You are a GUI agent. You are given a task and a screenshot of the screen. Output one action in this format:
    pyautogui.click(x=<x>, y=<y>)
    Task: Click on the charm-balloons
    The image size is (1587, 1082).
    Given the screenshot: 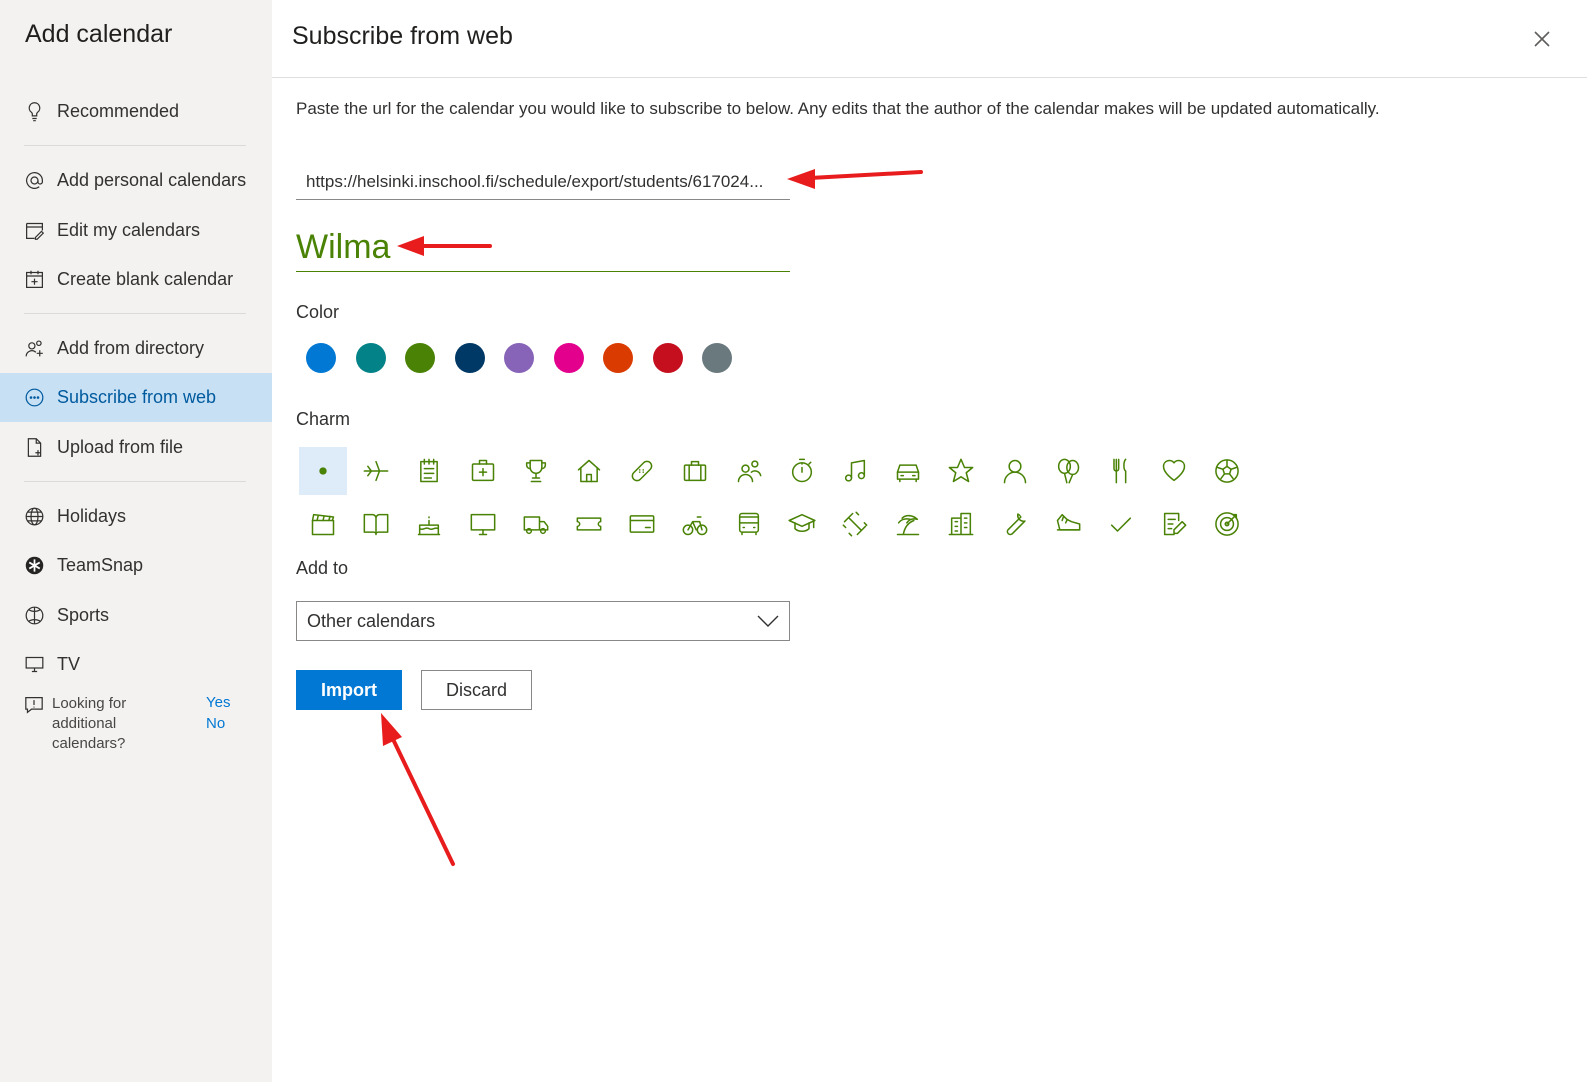 What is the action you would take?
    pyautogui.click(x=1068, y=471)
    